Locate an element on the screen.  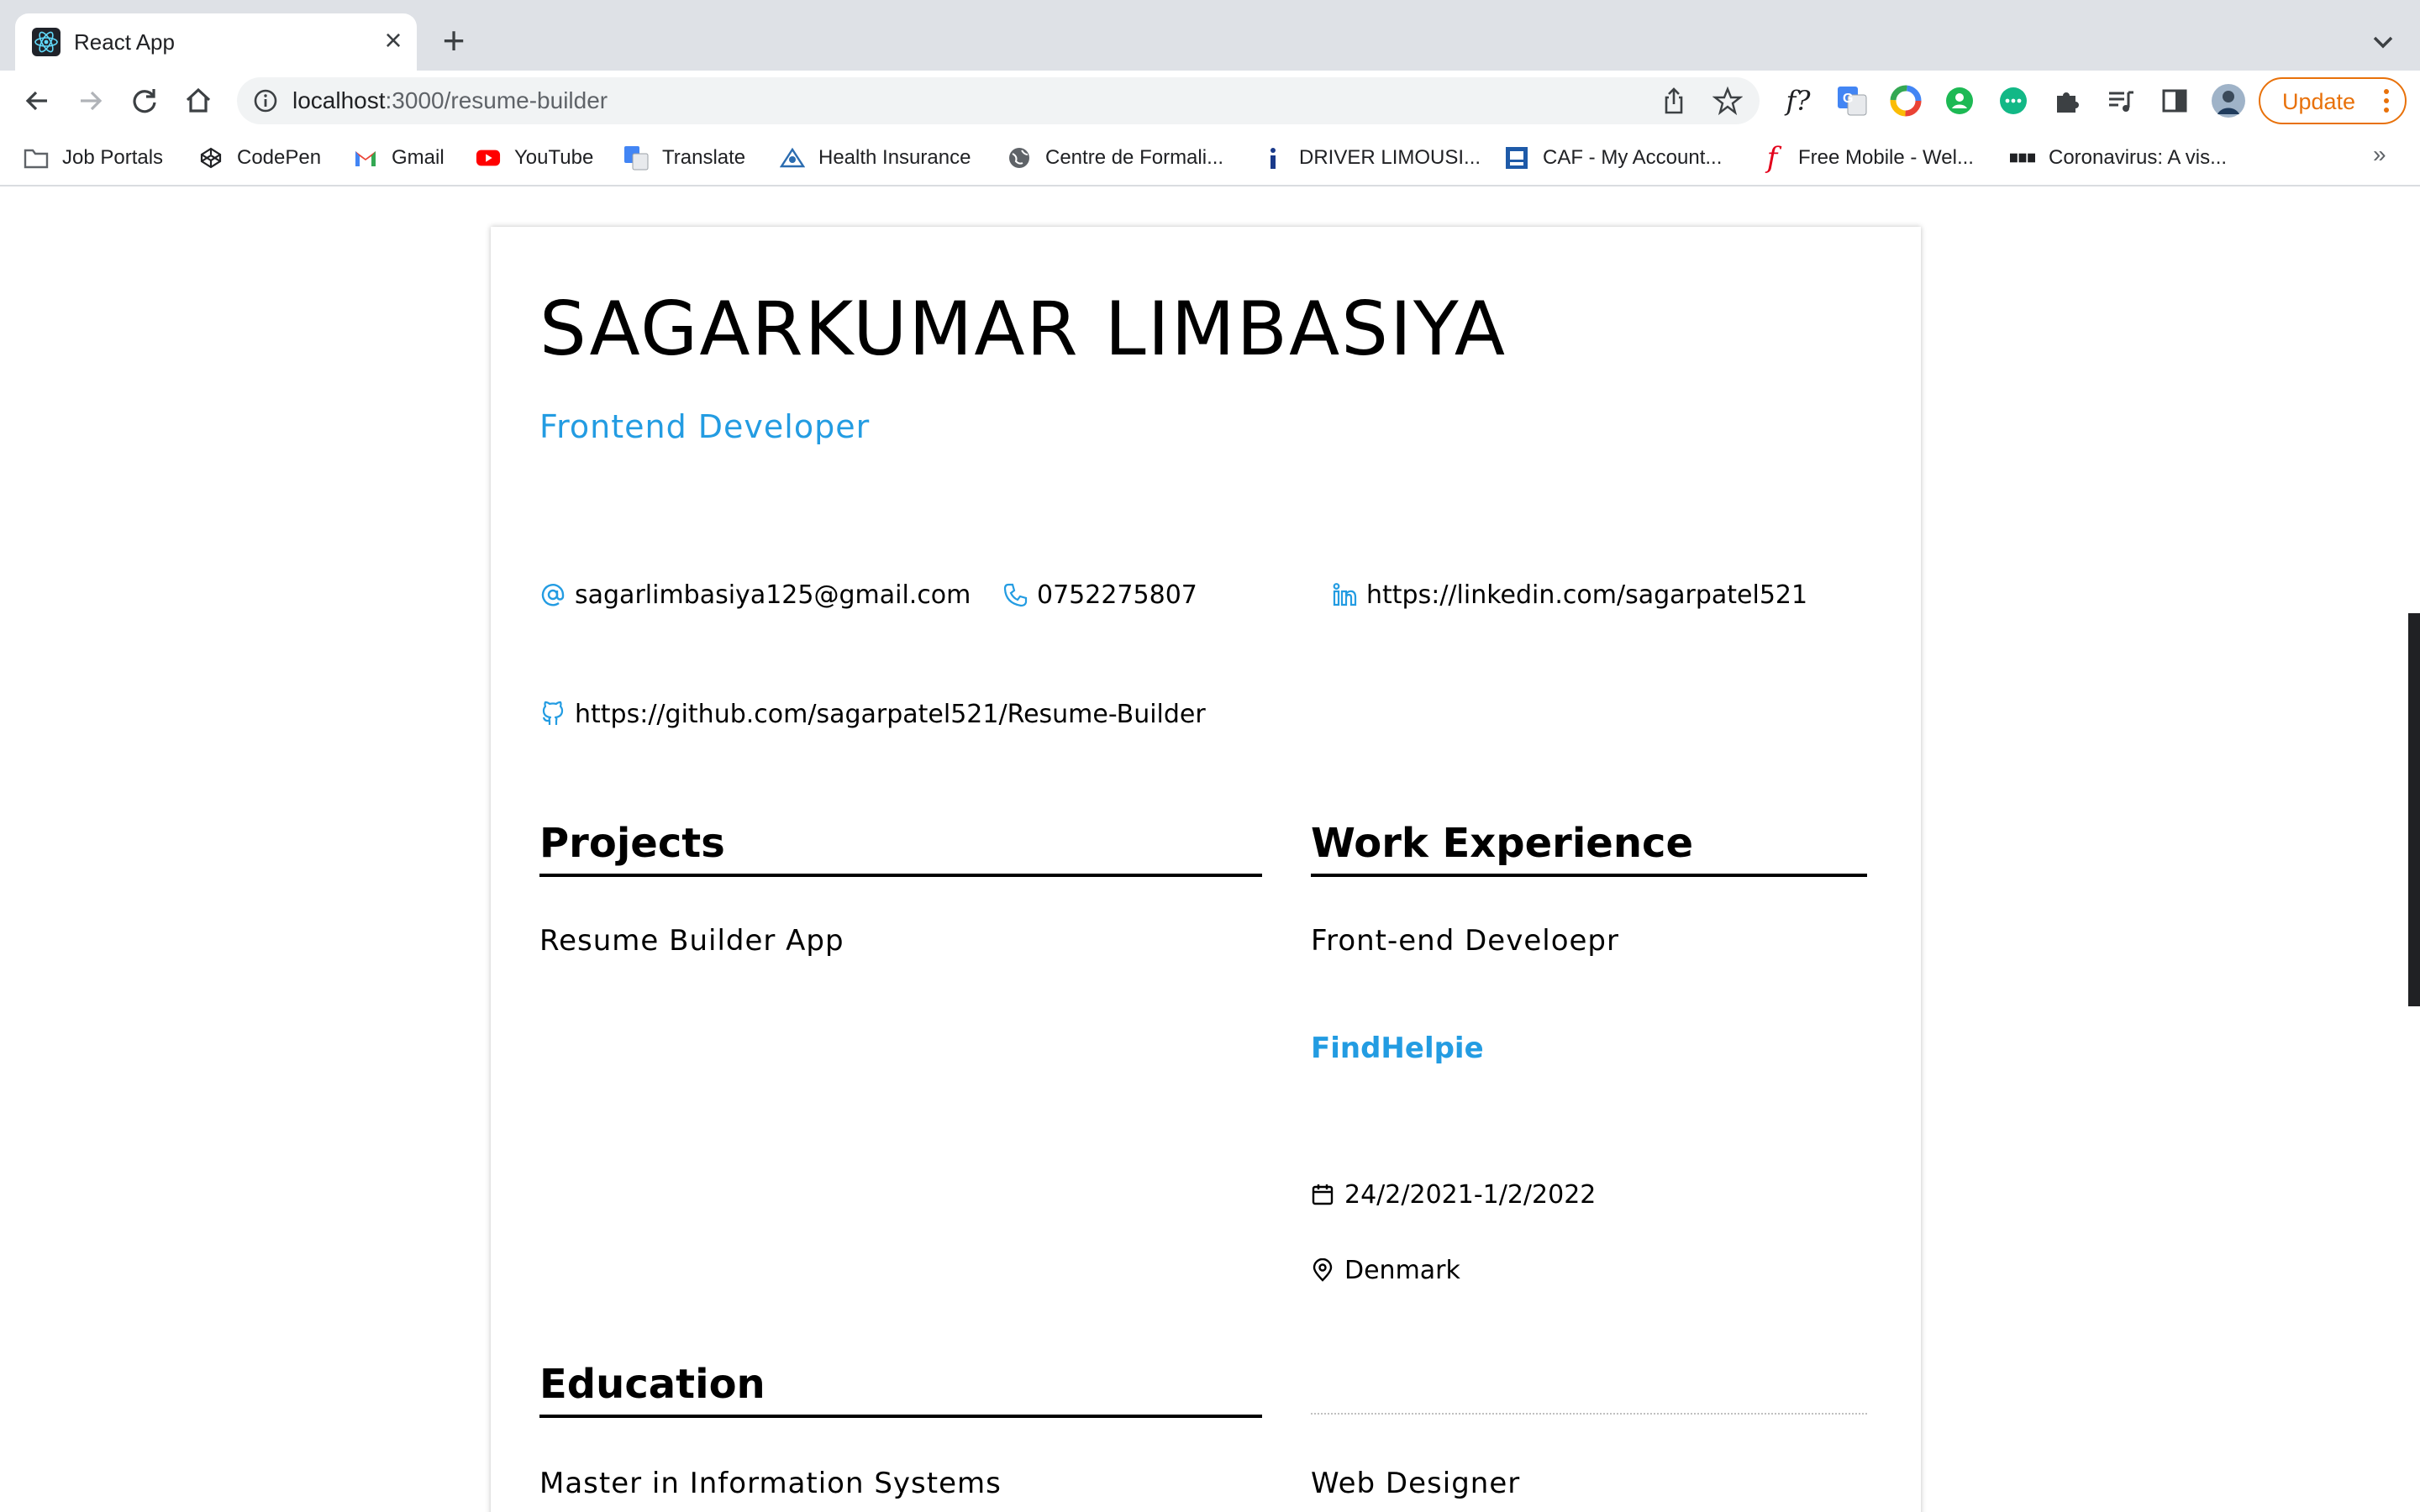
info-icon is located at coordinates (1273, 158).